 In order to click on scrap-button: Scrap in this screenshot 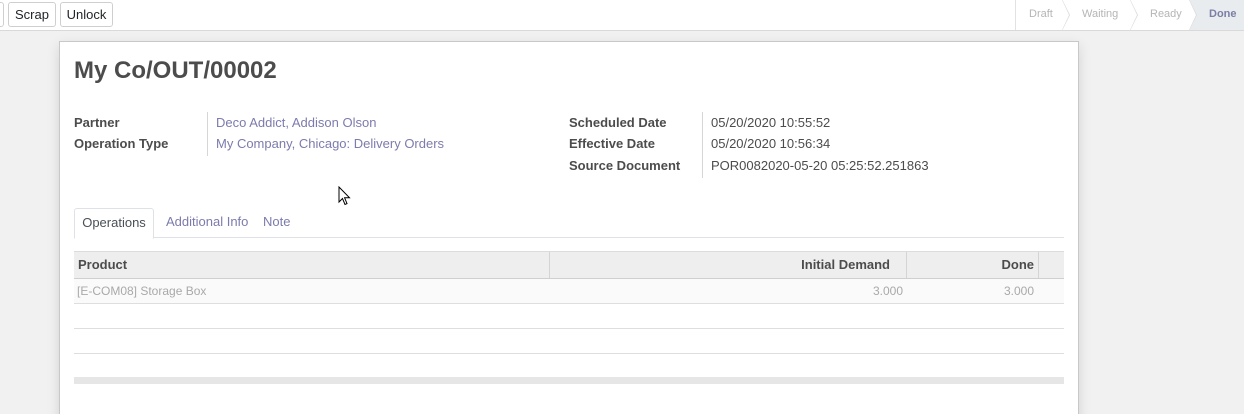, I will do `click(32, 14)`.